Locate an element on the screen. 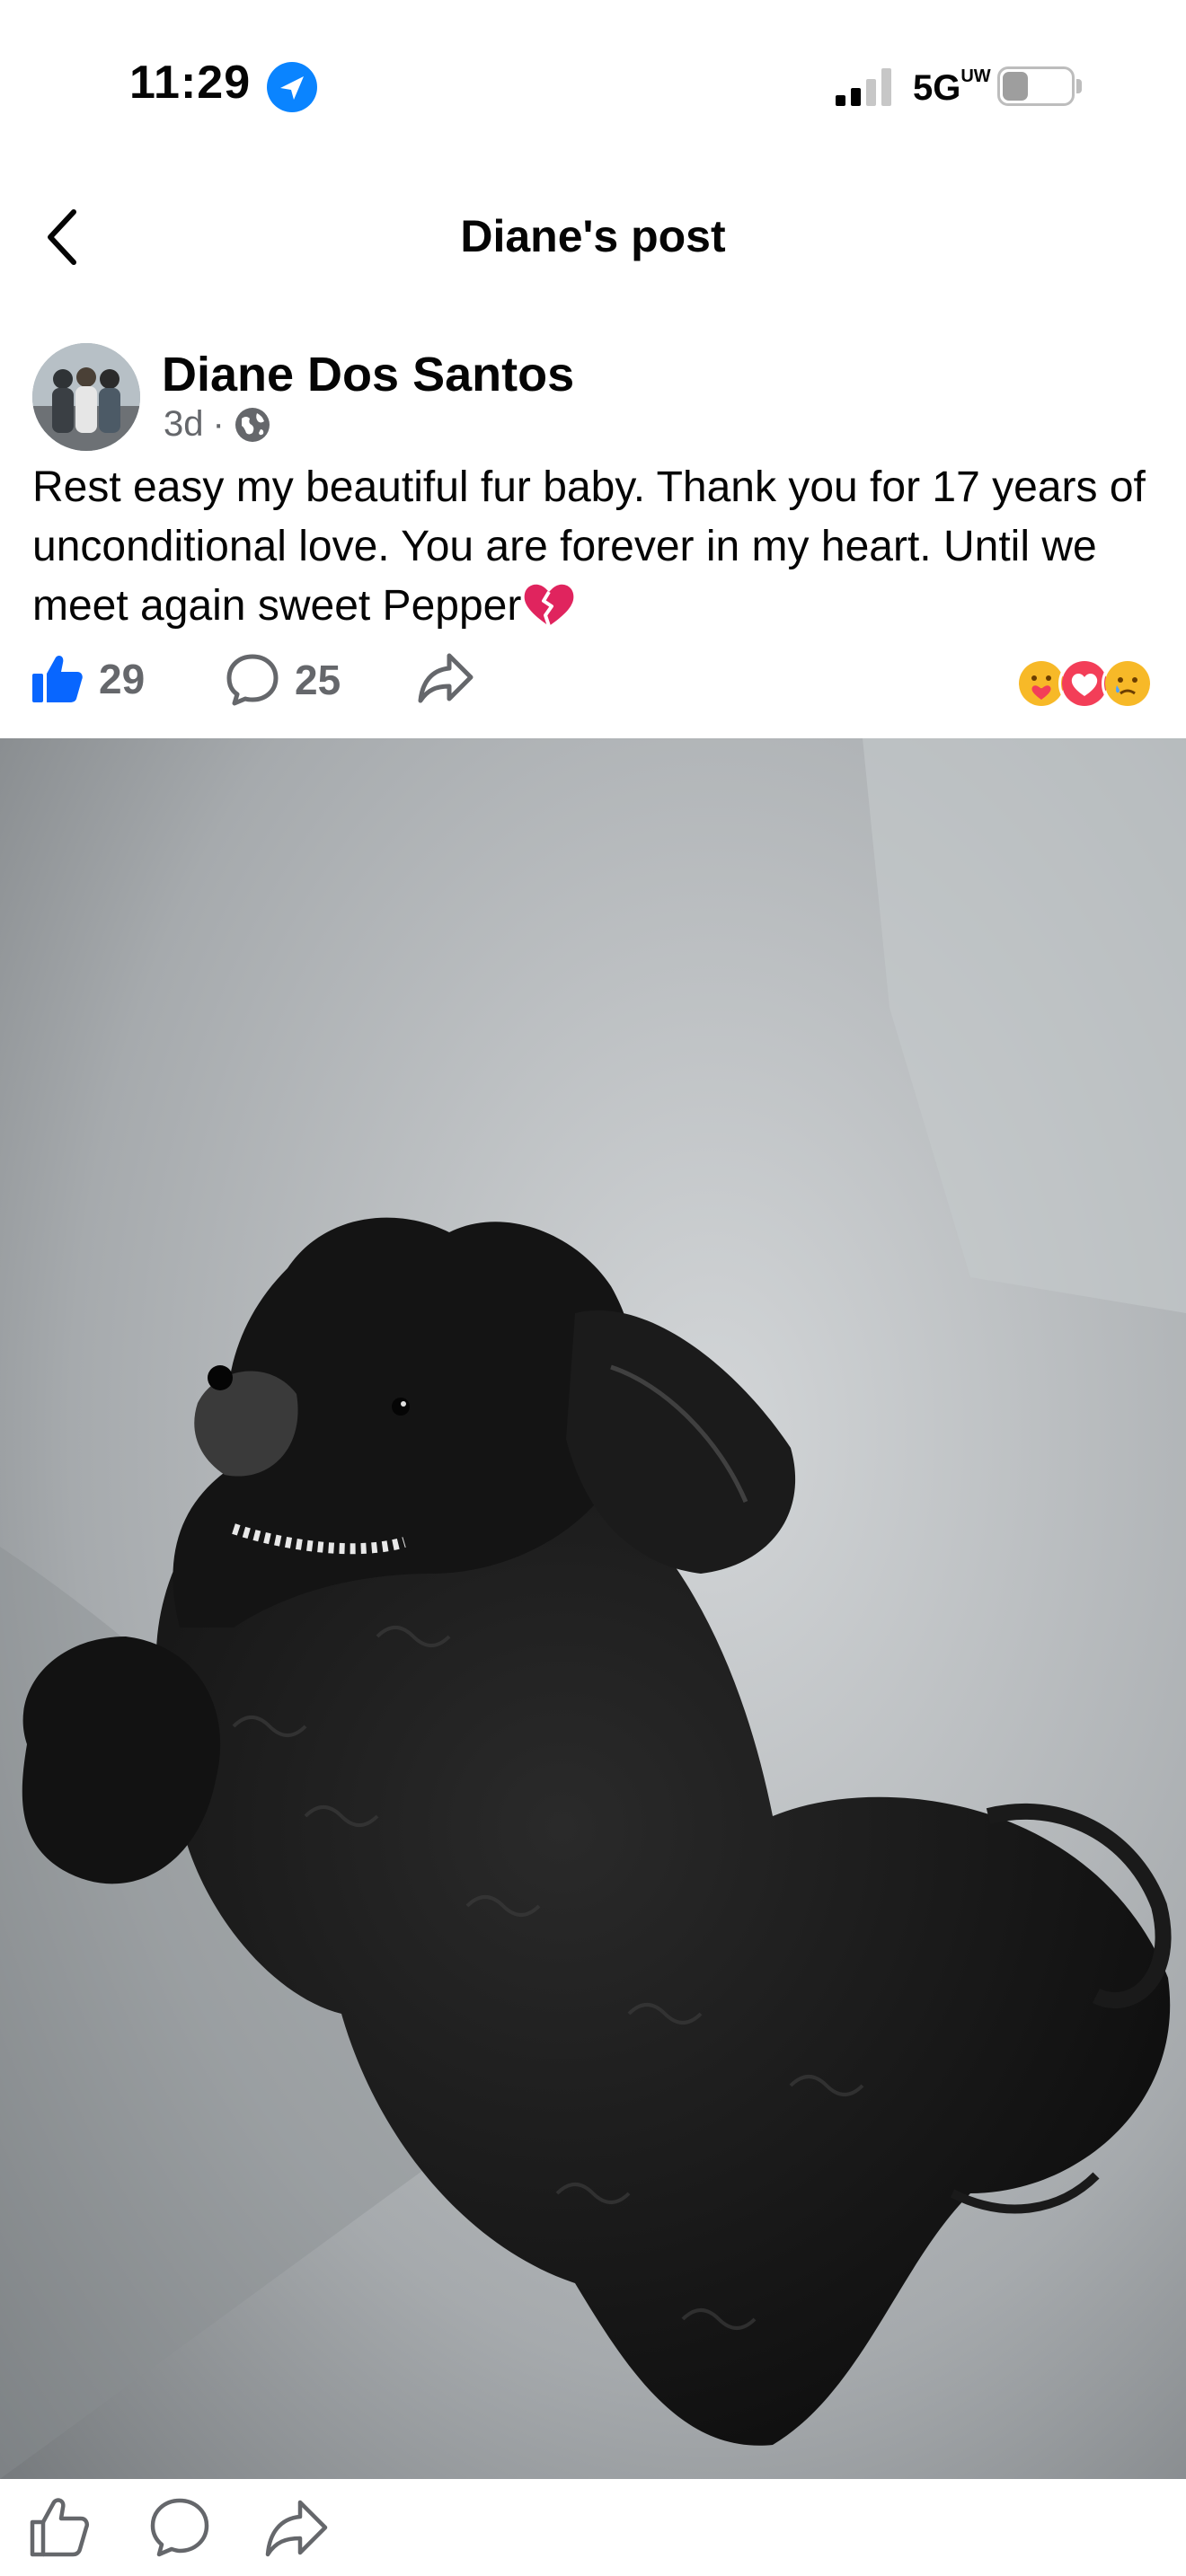  post-header: Diane's post is located at coordinates (593, 238).